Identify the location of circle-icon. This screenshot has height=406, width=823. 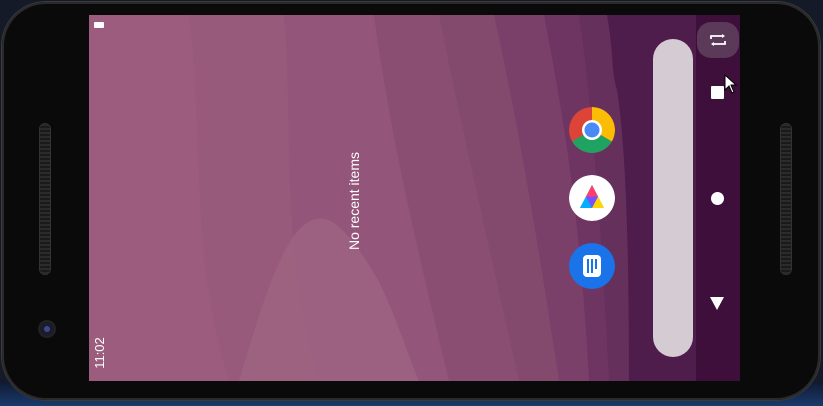
(717, 198).